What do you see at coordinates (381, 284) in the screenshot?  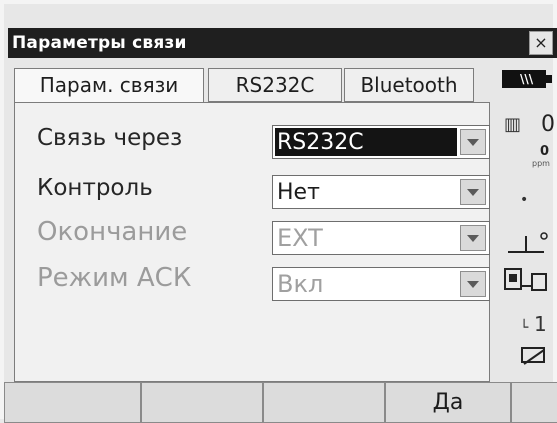 I see `ack-mode-select: Вкл` at bounding box center [381, 284].